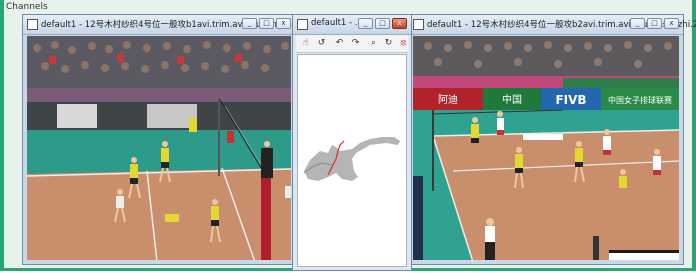  What do you see at coordinates (448, 100) in the screenshot?
I see `banner-adidas: 阿迪` at bounding box center [448, 100].